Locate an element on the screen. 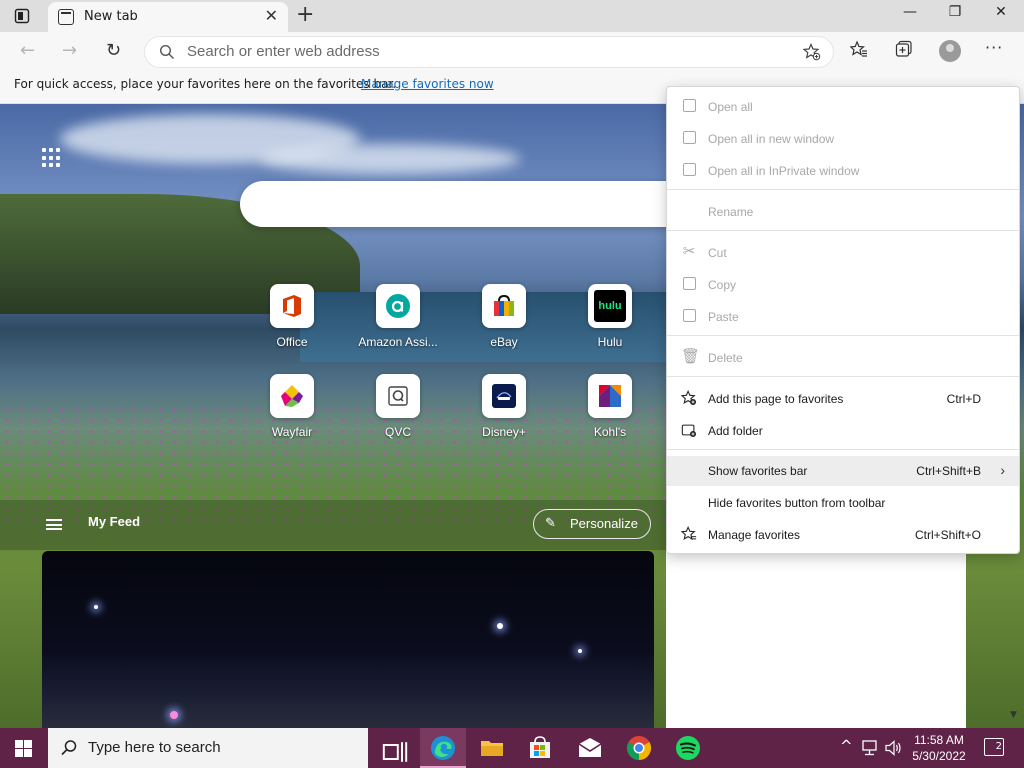  kohls-icon is located at coordinates (610, 396).